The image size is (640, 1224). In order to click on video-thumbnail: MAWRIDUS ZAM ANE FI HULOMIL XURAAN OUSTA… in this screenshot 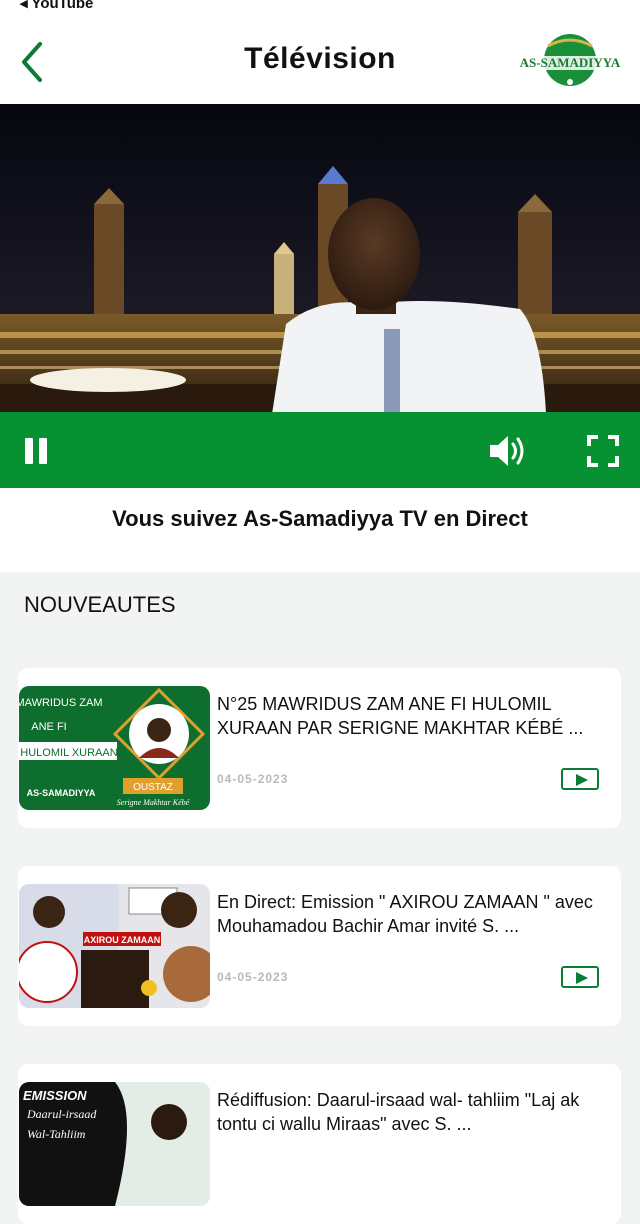, I will do `click(114, 748)`.